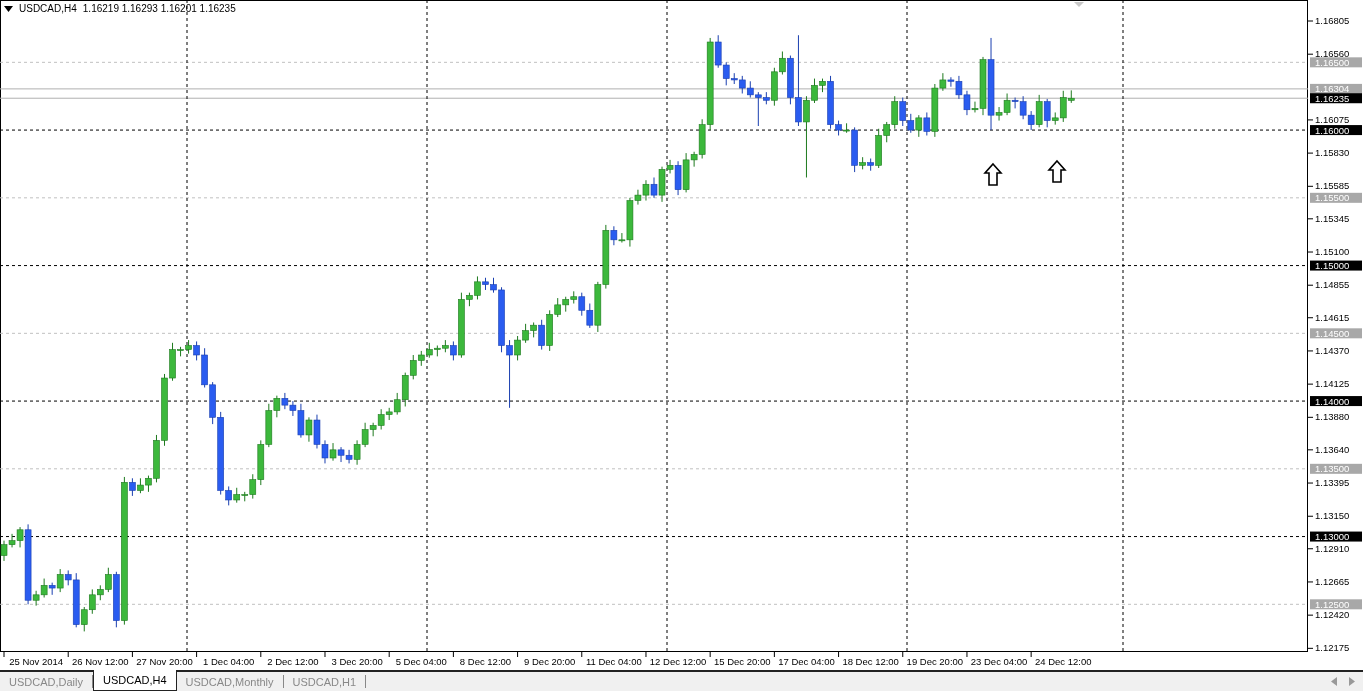 The height and width of the screenshot is (691, 1363). Describe the element at coordinates (1332, 469) in the screenshot. I see `ref-line-label: 1.13500` at that location.